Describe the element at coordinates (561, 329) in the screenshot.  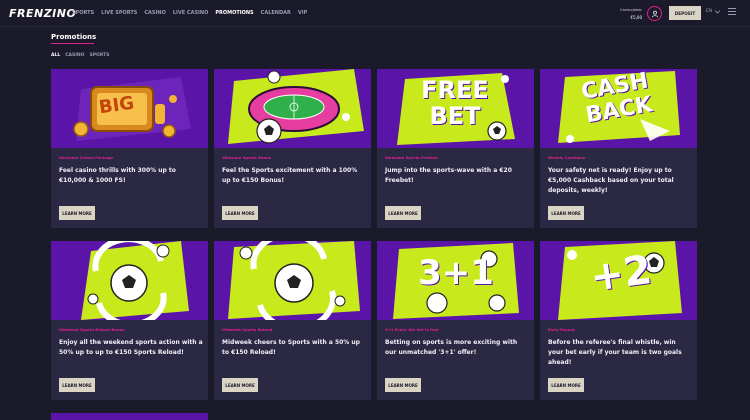
I see `promo-tag: Early Payout` at that location.